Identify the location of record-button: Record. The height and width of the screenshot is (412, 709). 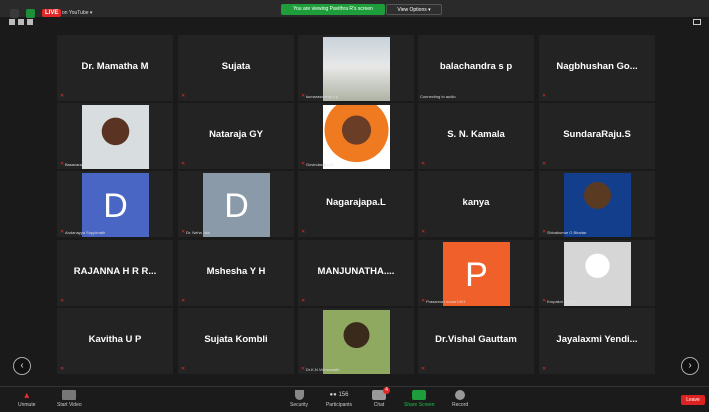
(460, 399).